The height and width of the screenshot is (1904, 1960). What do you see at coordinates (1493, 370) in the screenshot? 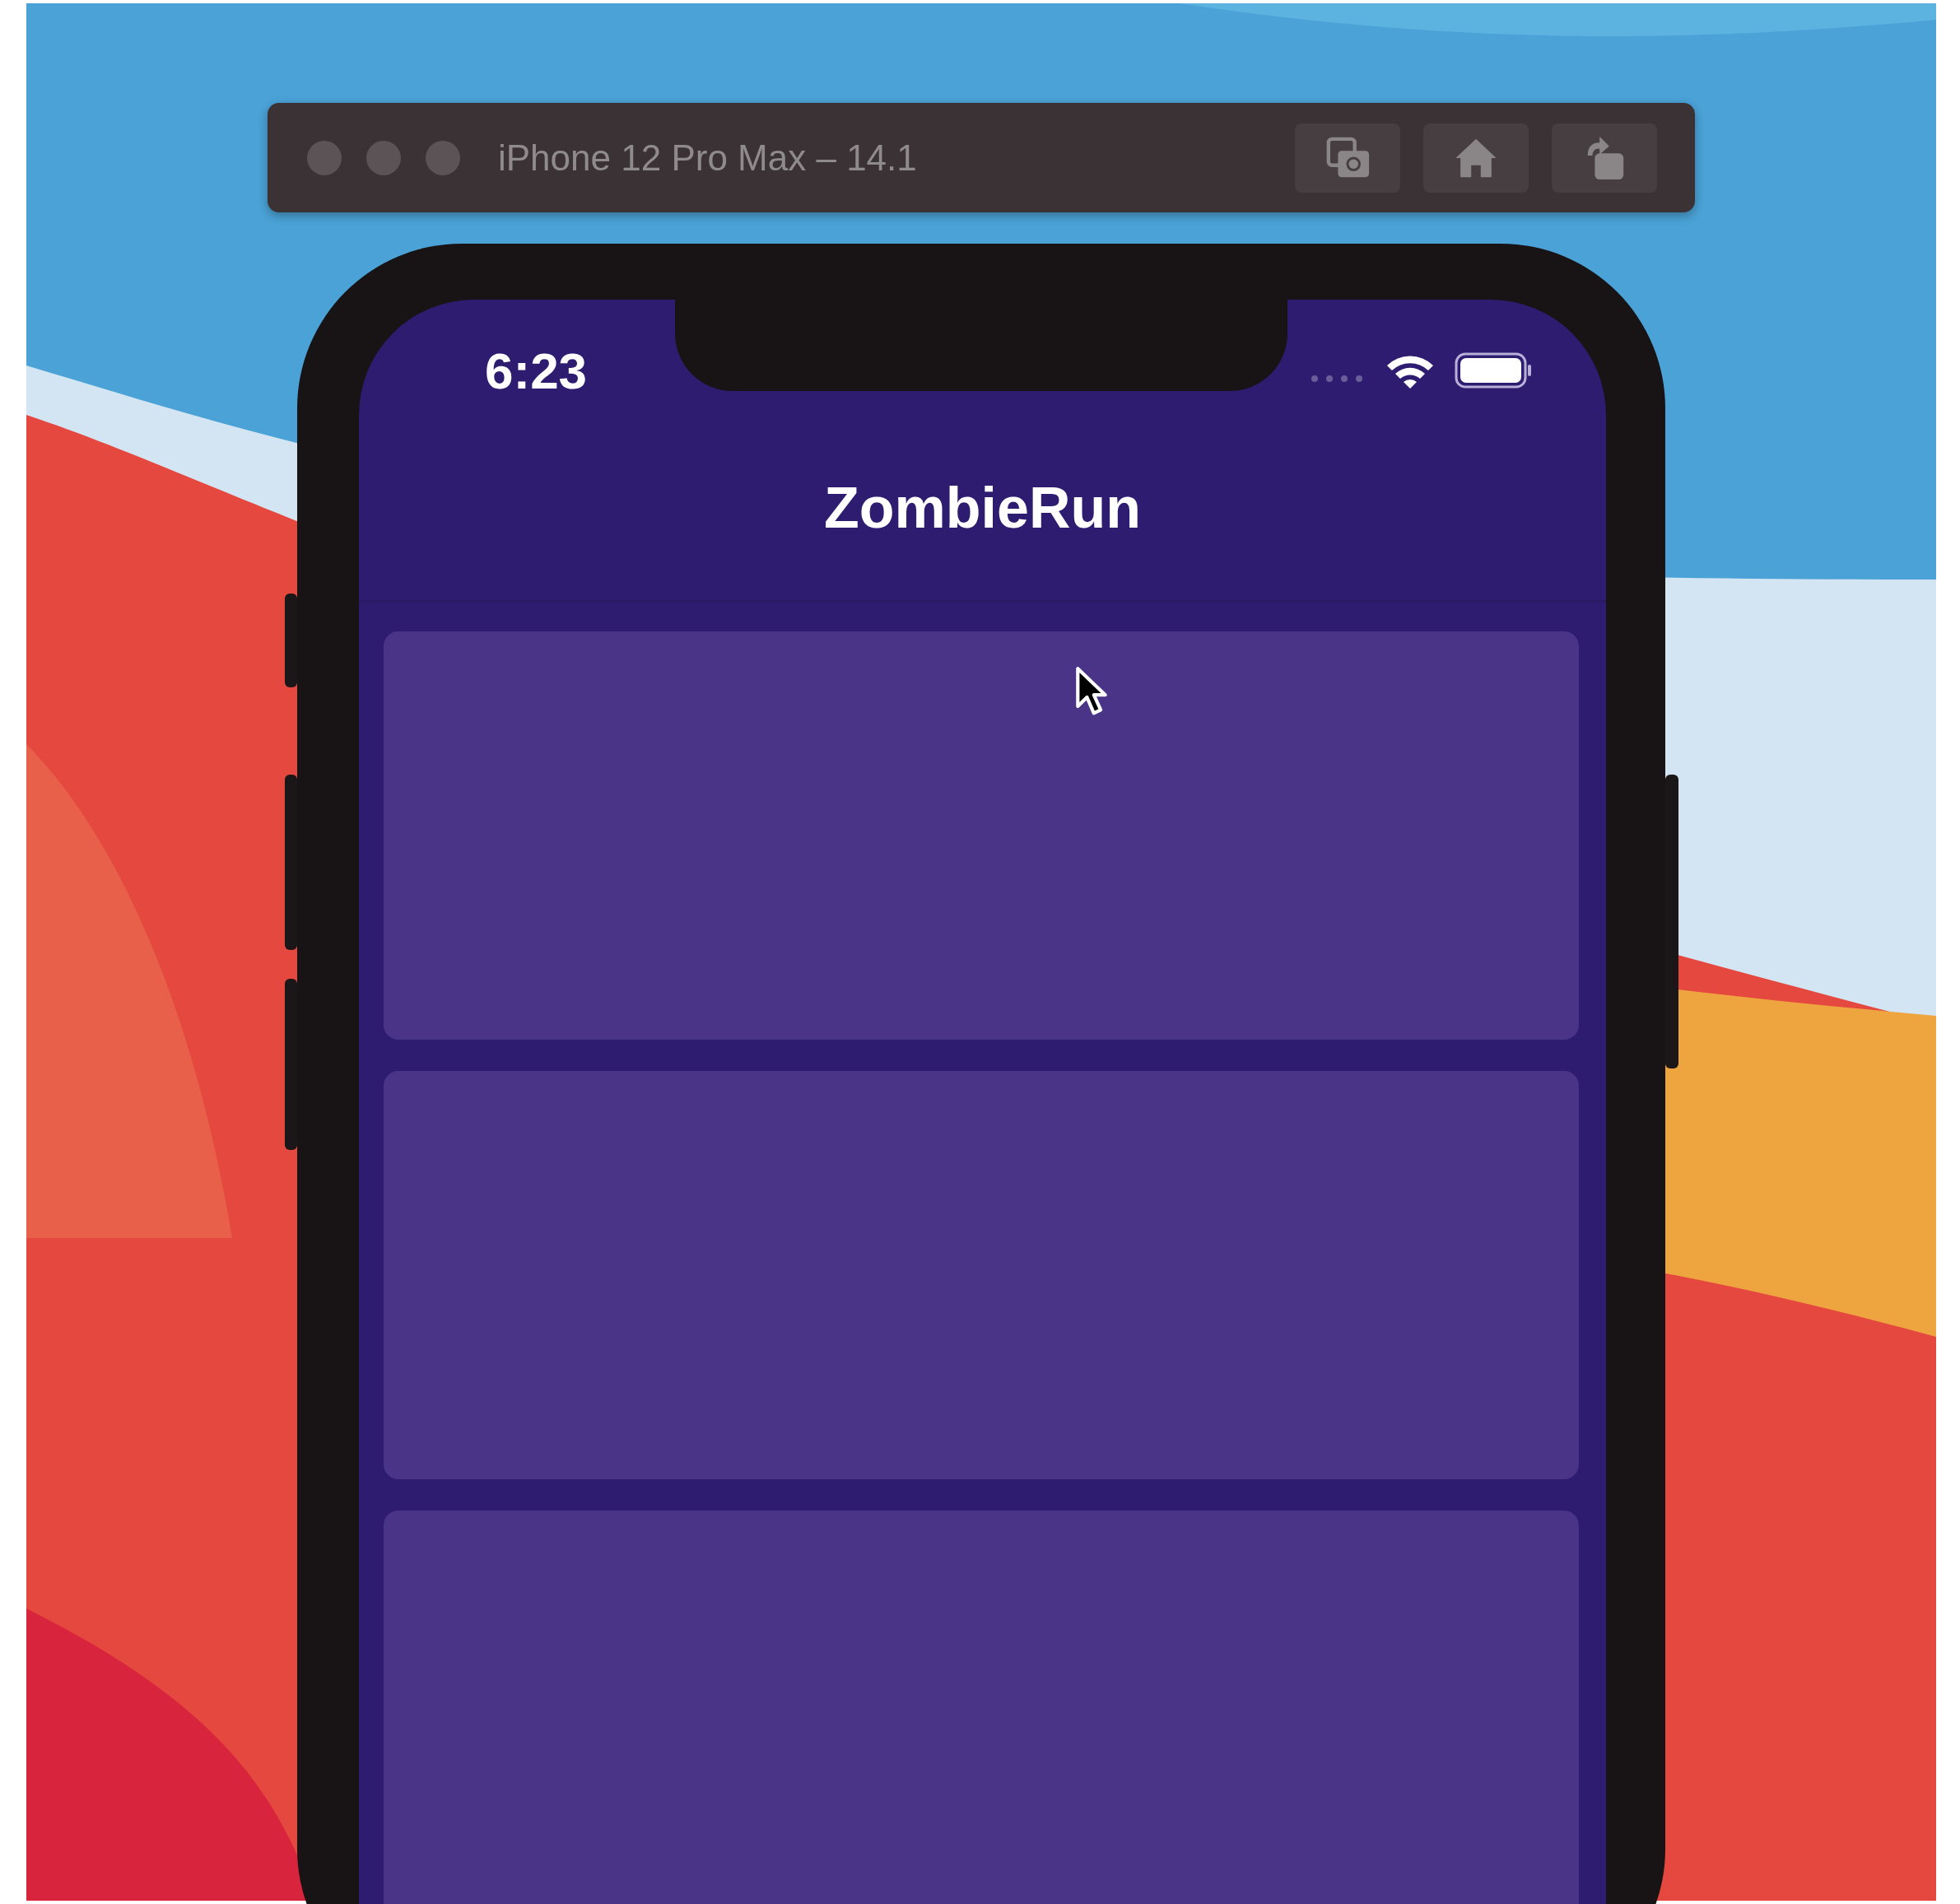
I see `battery-icon` at bounding box center [1493, 370].